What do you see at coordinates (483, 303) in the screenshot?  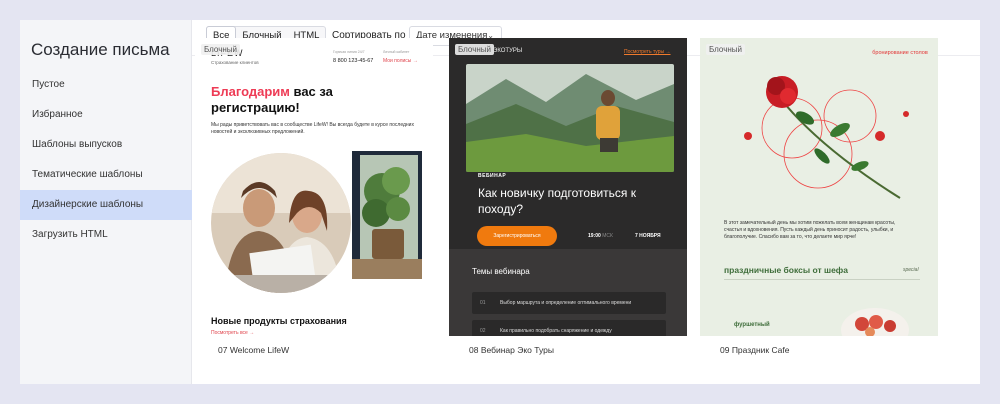 I see `preview-topic-number: 01` at bounding box center [483, 303].